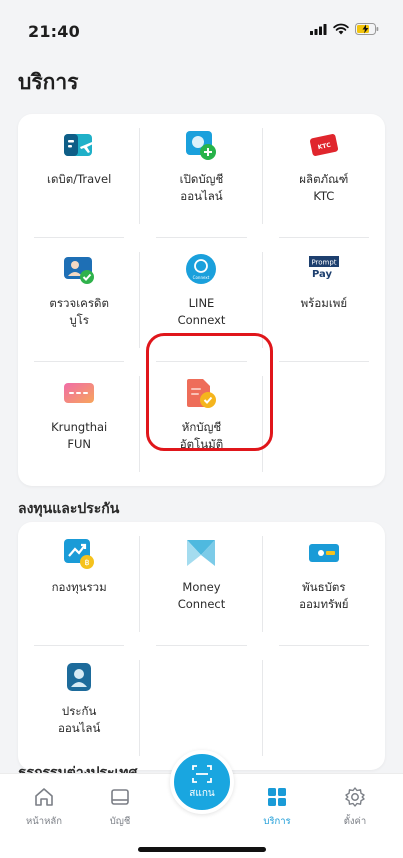  I want to click on status-time: 21:40, so click(54, 31).